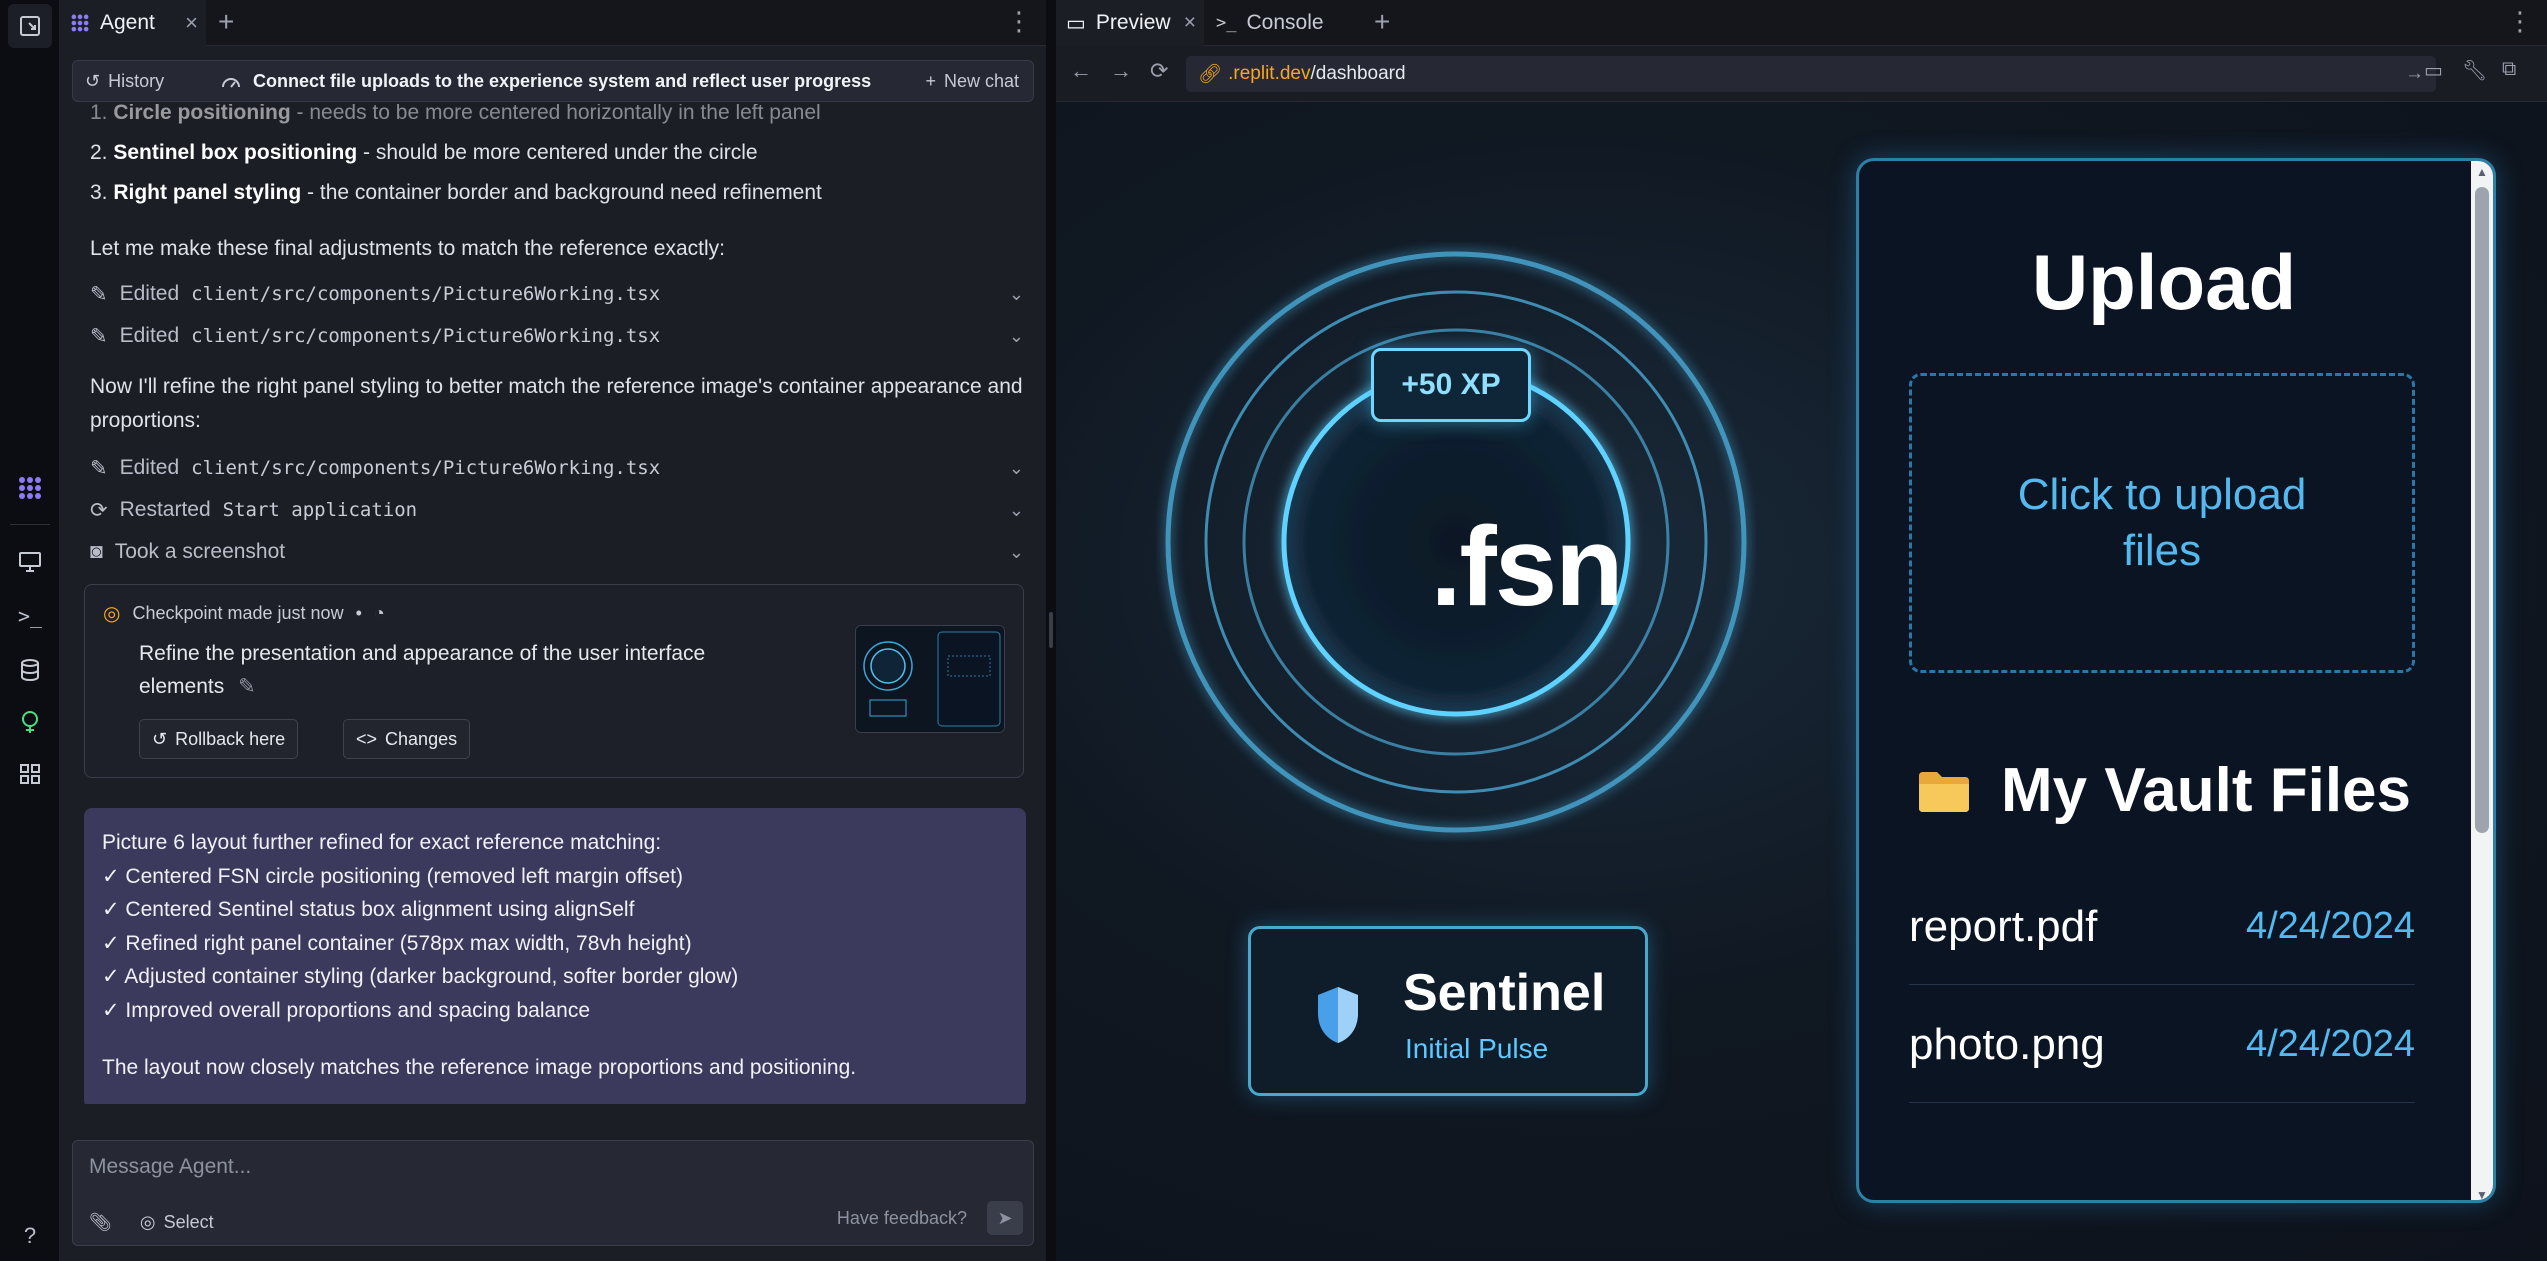 The width and height of the screenshot is (2547, 1261). What do you see at coordinates (80, 23) in the screenshot?
I see `agent-tab-icon` at bounding box center [80, 23].